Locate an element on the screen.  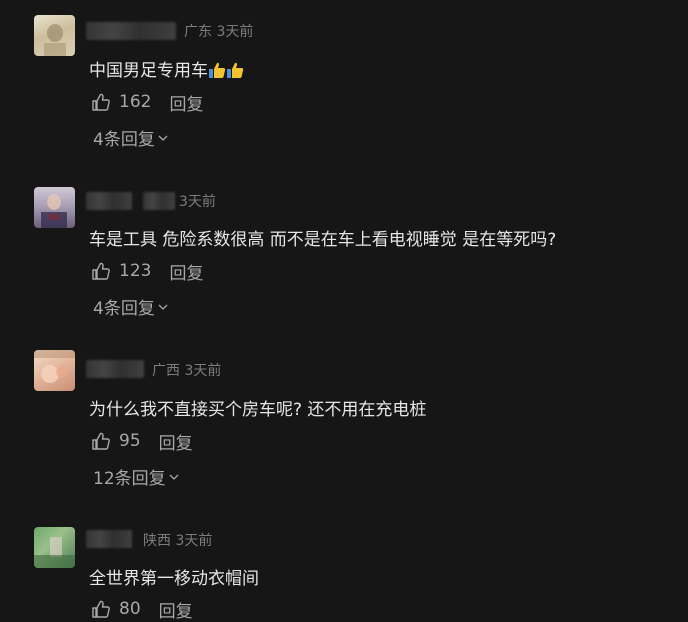
username-suffix is located at coordinates (159, 201).